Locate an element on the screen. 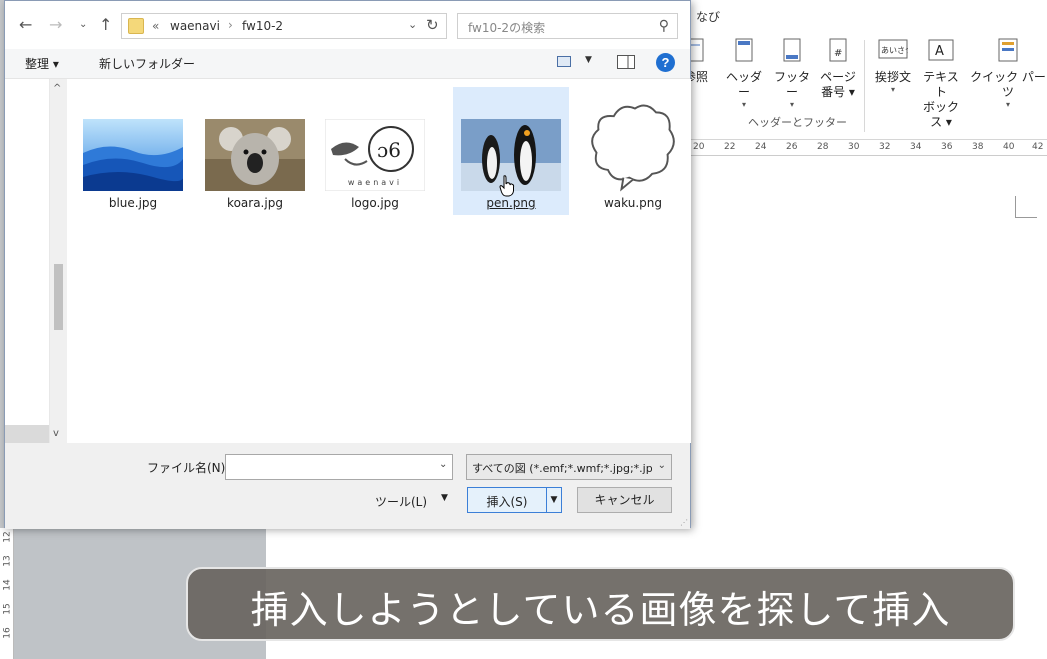 The width and height of the screenshot is (1047, 659). insert-dropdown-icon: ▼ is located at coordinates (553, 500).